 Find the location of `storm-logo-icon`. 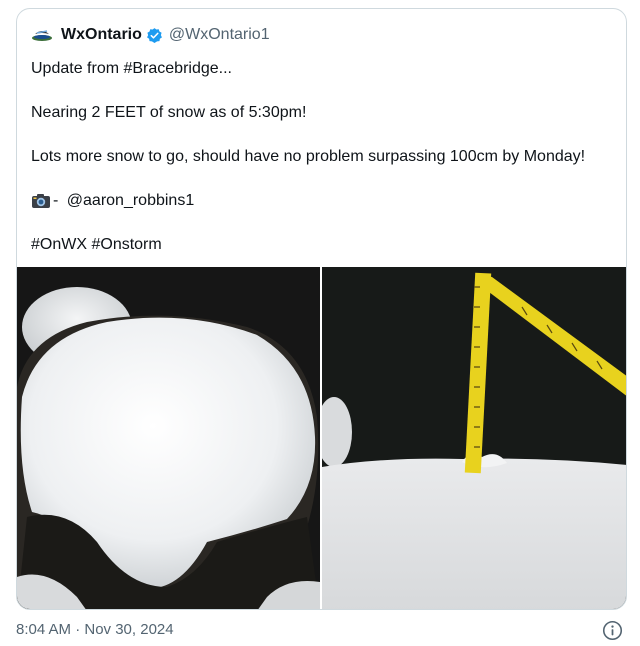

storm-logo-icon is located at coordinates (42, 35).